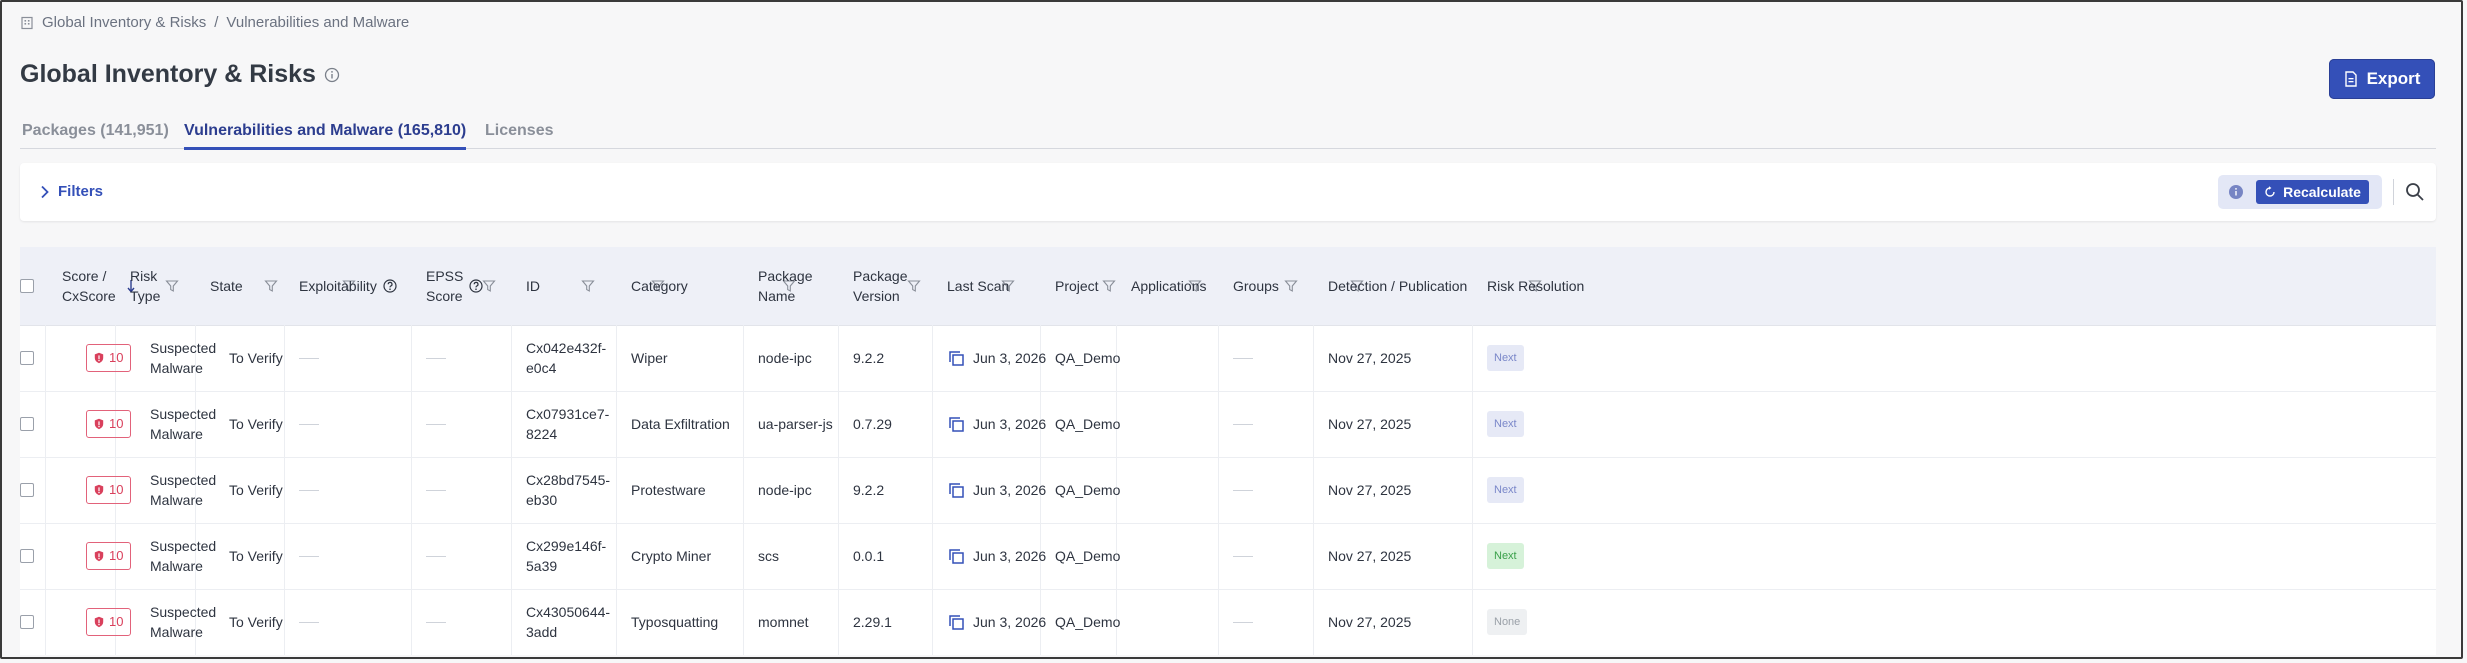  I want to click on column-header-id: ID, so click(533, 286).